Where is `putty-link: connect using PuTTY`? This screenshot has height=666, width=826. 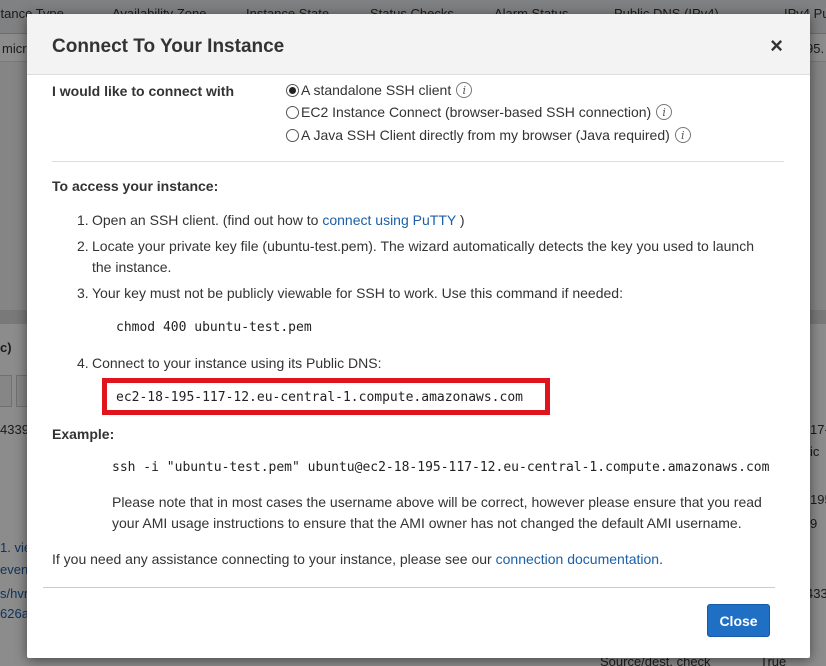
putty-link: connect using PuTTY is located at coordinates (389, 220).